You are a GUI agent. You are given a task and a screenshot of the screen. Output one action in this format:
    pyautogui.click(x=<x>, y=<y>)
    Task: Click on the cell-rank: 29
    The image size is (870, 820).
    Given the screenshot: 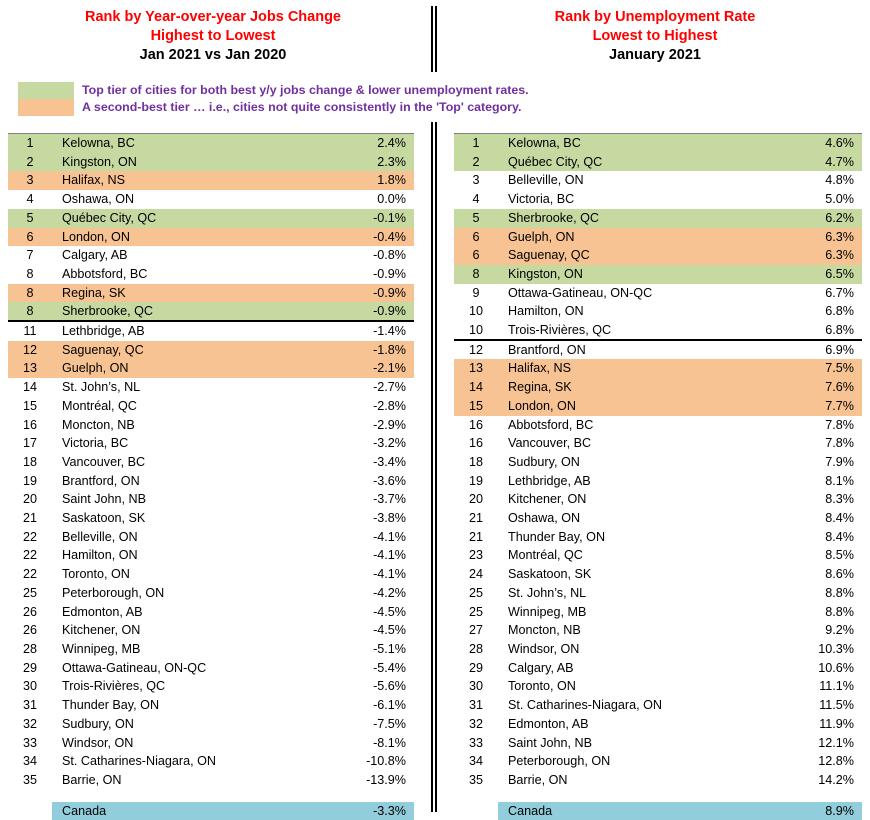 What is the action you would take?
    pyautogui.click(x=475, y=667)
    